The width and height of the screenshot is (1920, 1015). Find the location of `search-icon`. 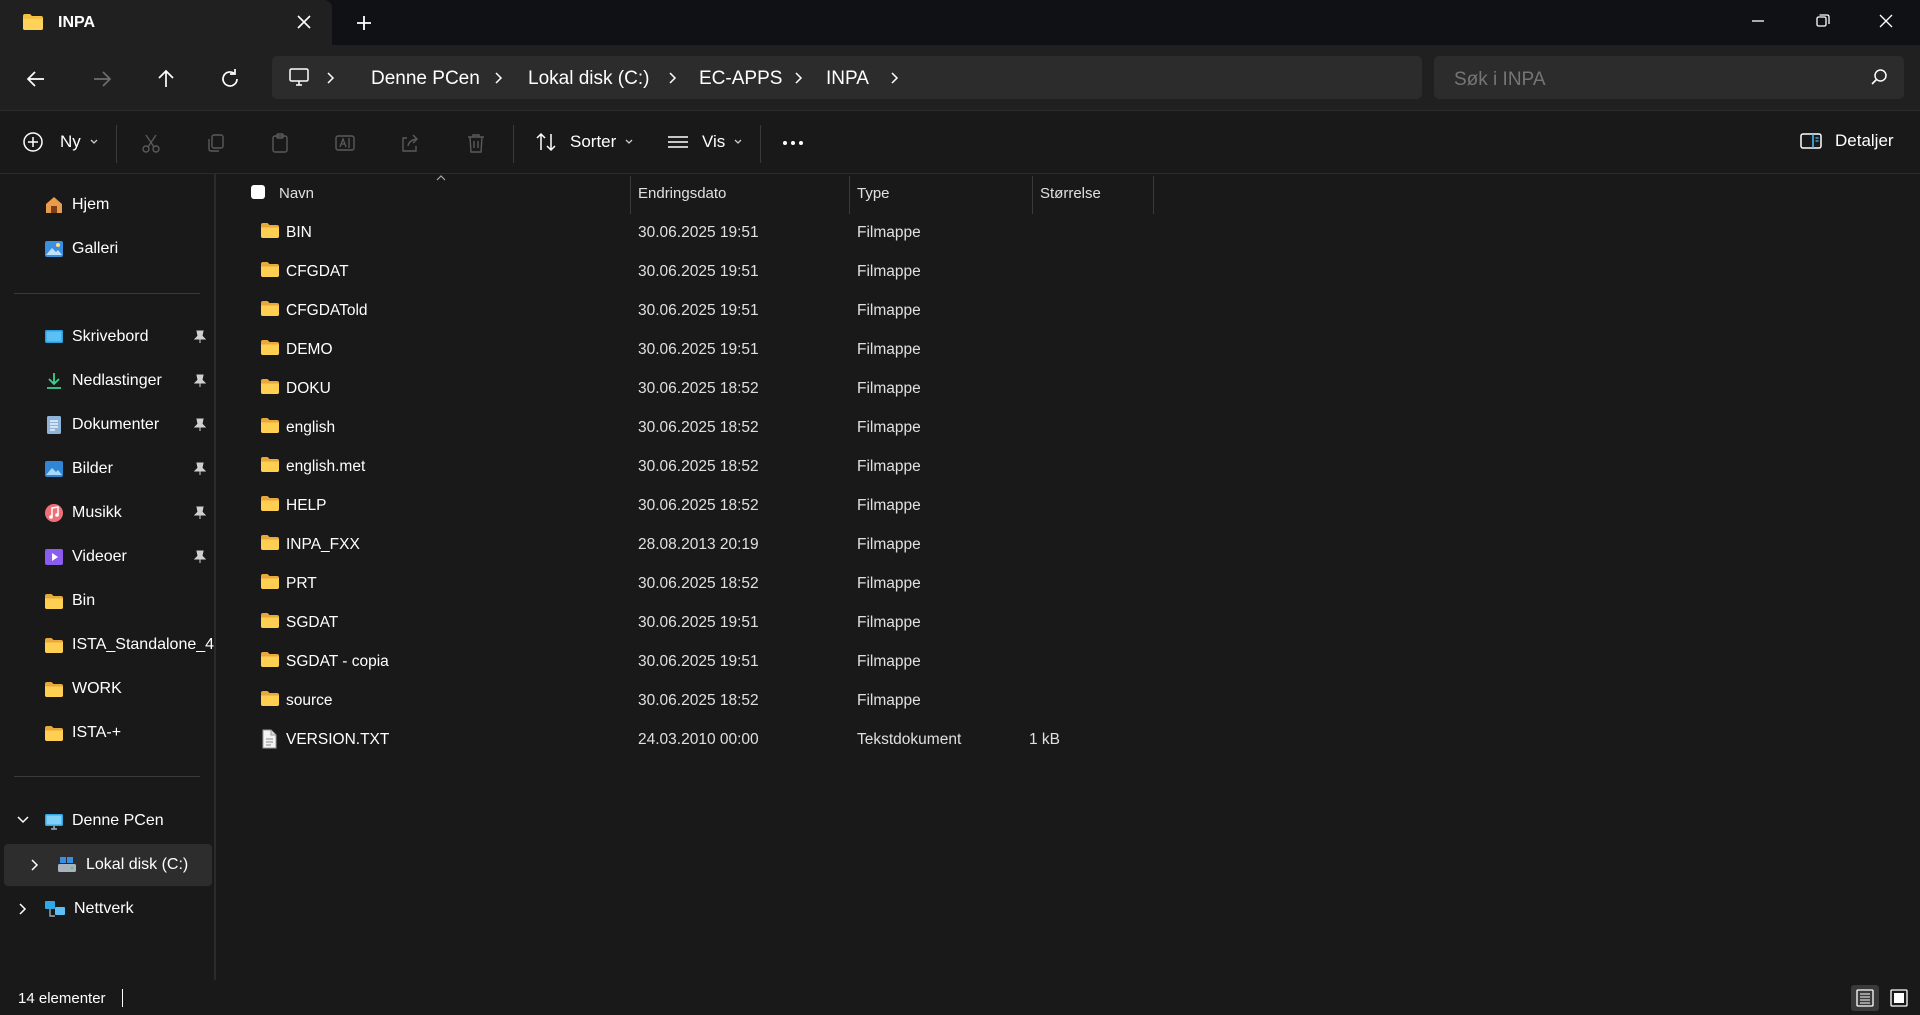

search-icon is located at coordinates (1879, 77).